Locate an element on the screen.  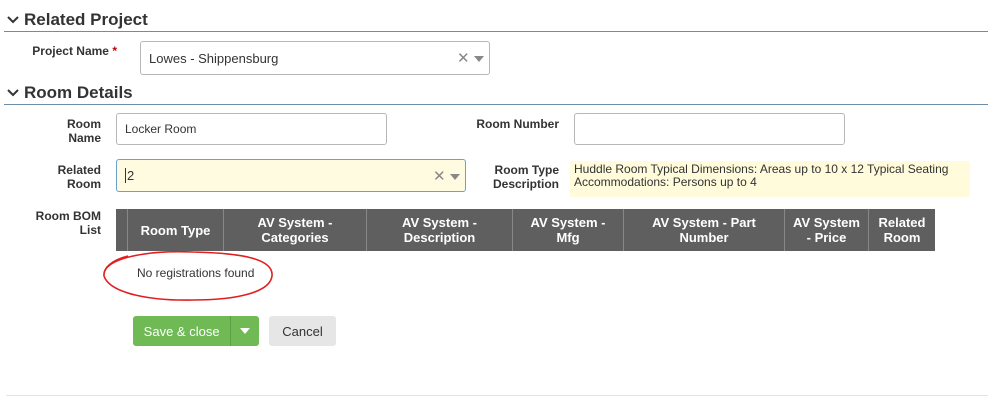
cancel-button: Cancel is located at coordinates (302, 331).